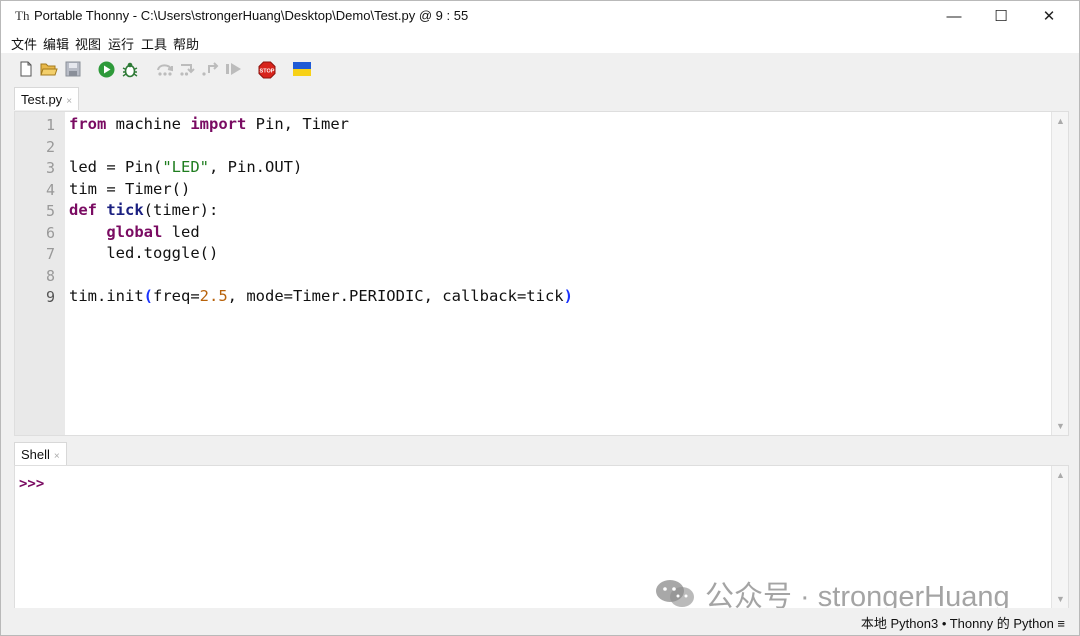  What do you see at coordinates (302, 69) in the screenshot?
I see `ukraine-flag-icon` at bounding box center [302, 69].